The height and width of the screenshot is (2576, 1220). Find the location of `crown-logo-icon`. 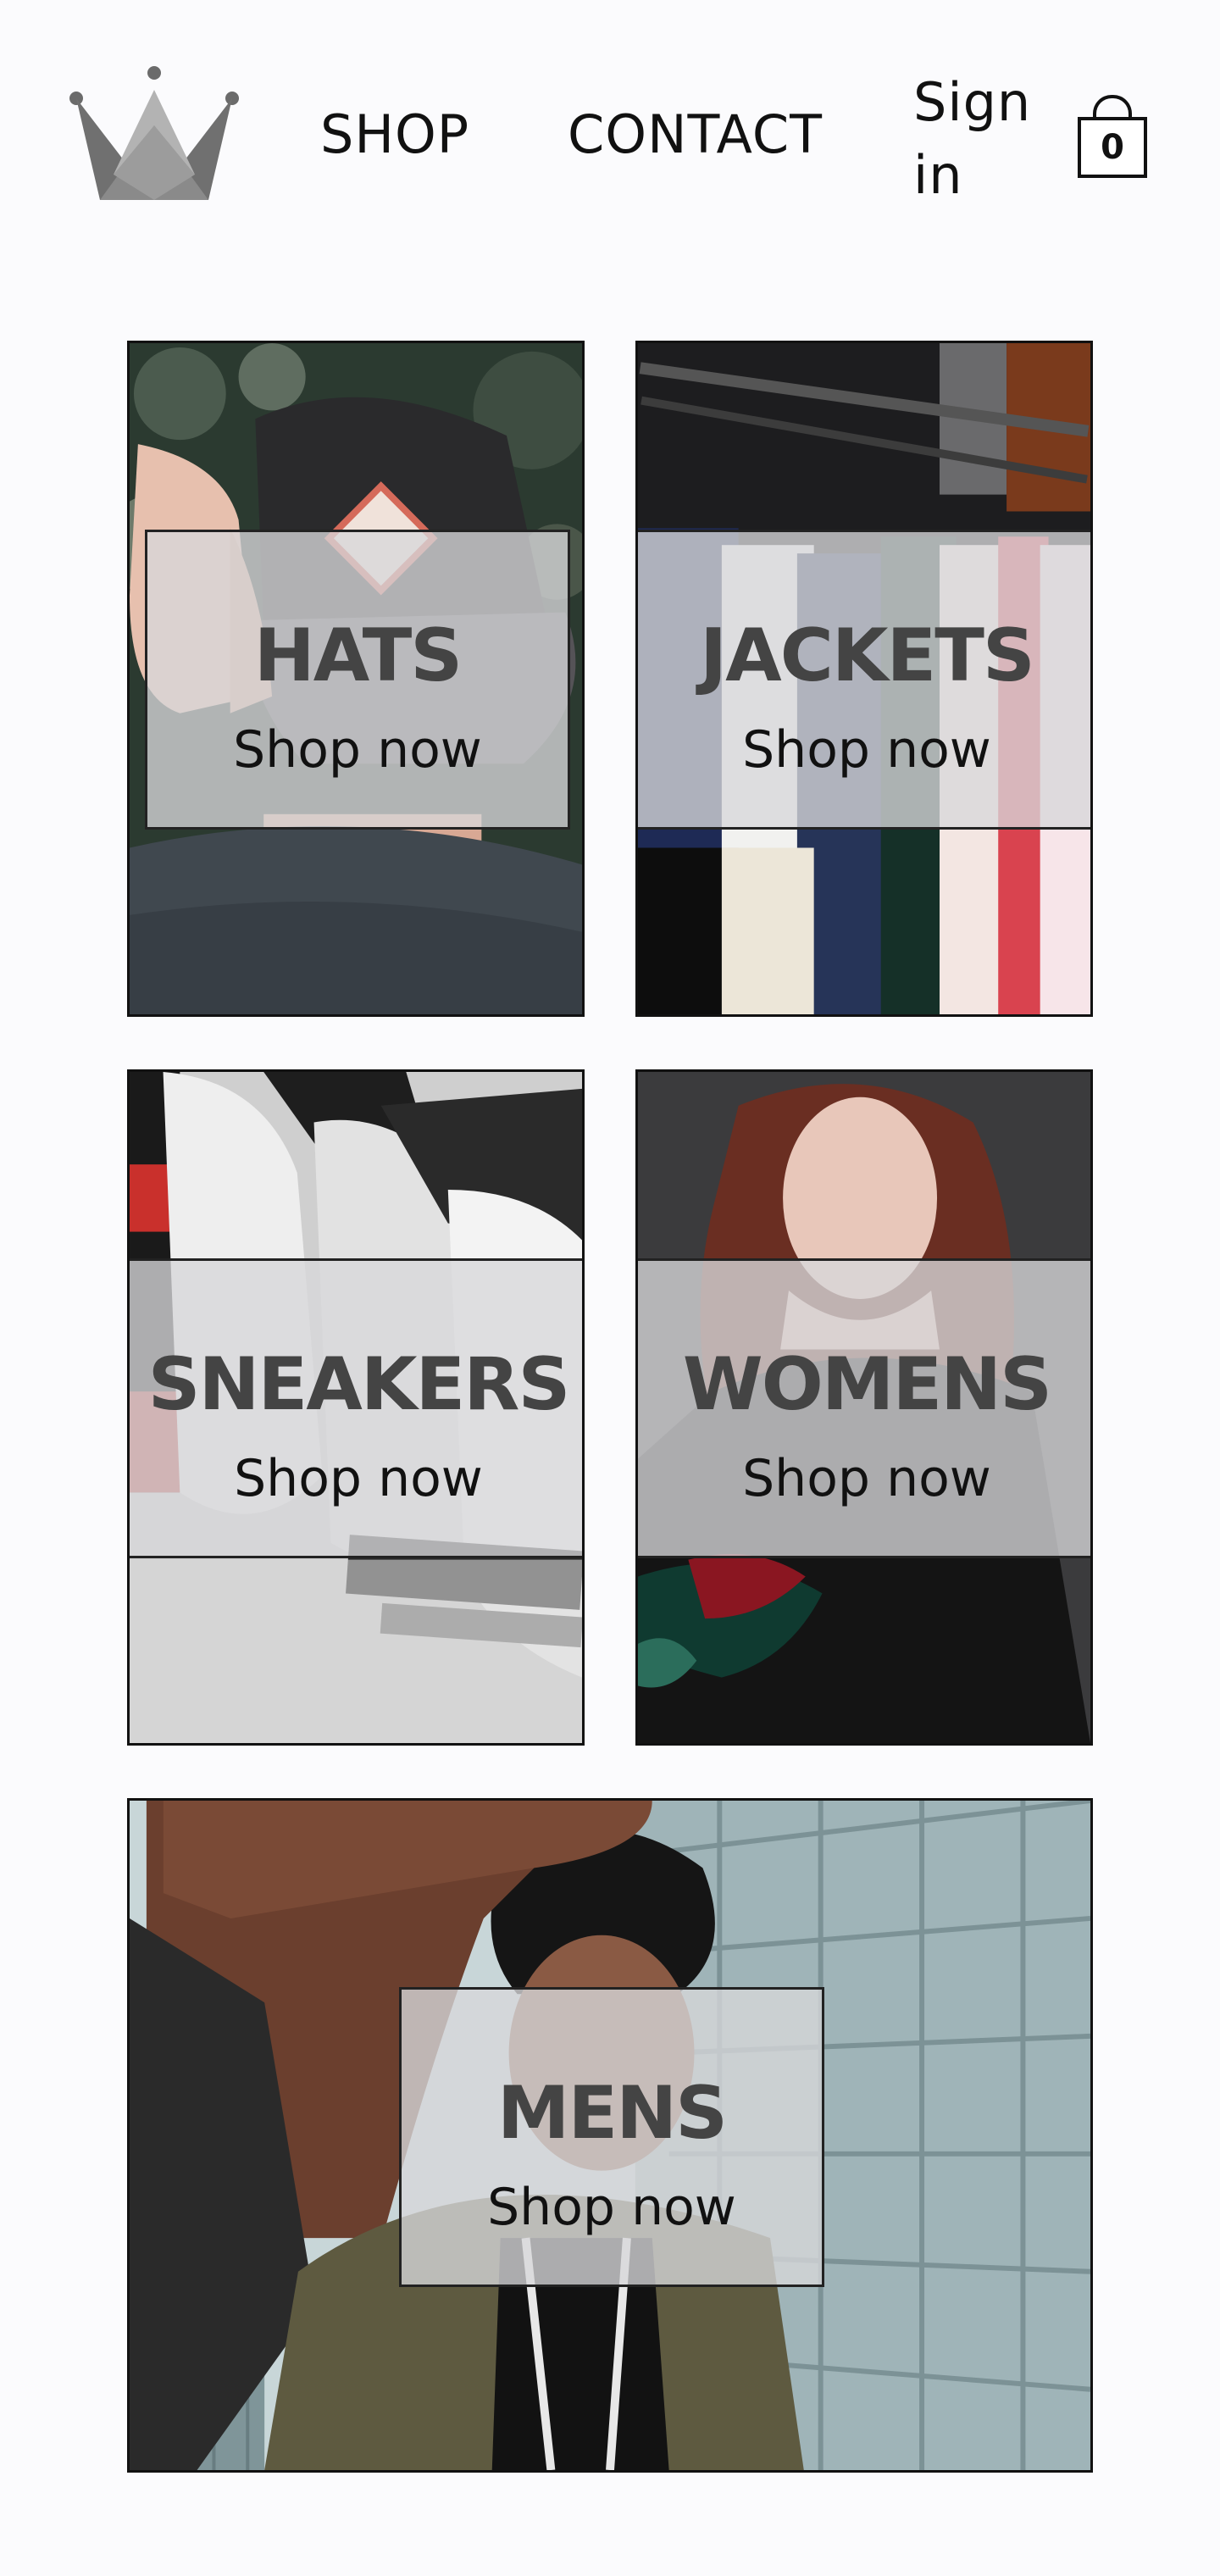

crown-logo-icon is located at coordinates (154, 135).